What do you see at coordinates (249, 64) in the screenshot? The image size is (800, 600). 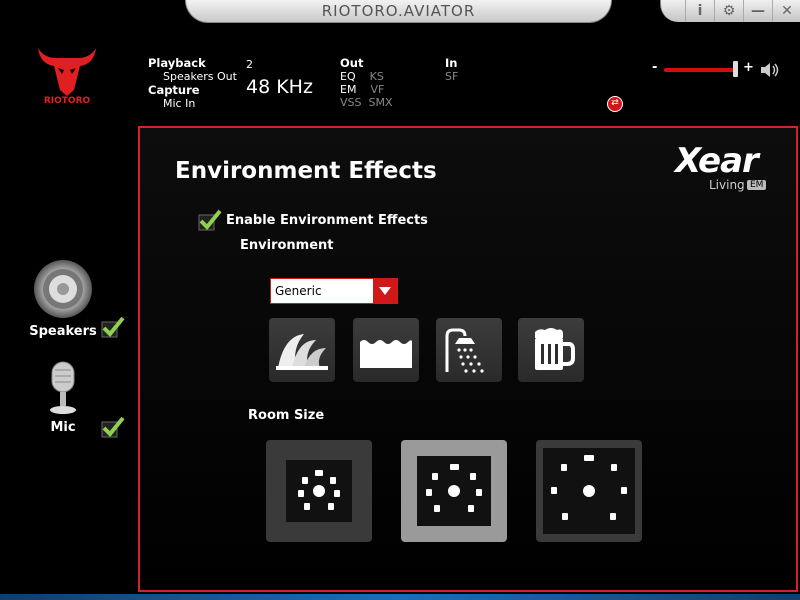 I see `channel-count: 2` at bounding box center [249, 64].